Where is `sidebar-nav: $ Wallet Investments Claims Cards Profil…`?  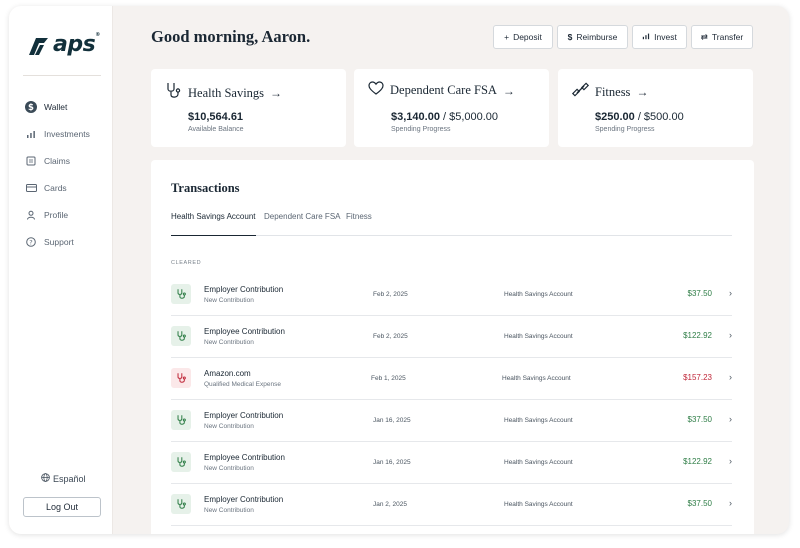 sidebar-nav: $ Wallet Investments Claims Cards Profil… is located at coordinates (68, 174).